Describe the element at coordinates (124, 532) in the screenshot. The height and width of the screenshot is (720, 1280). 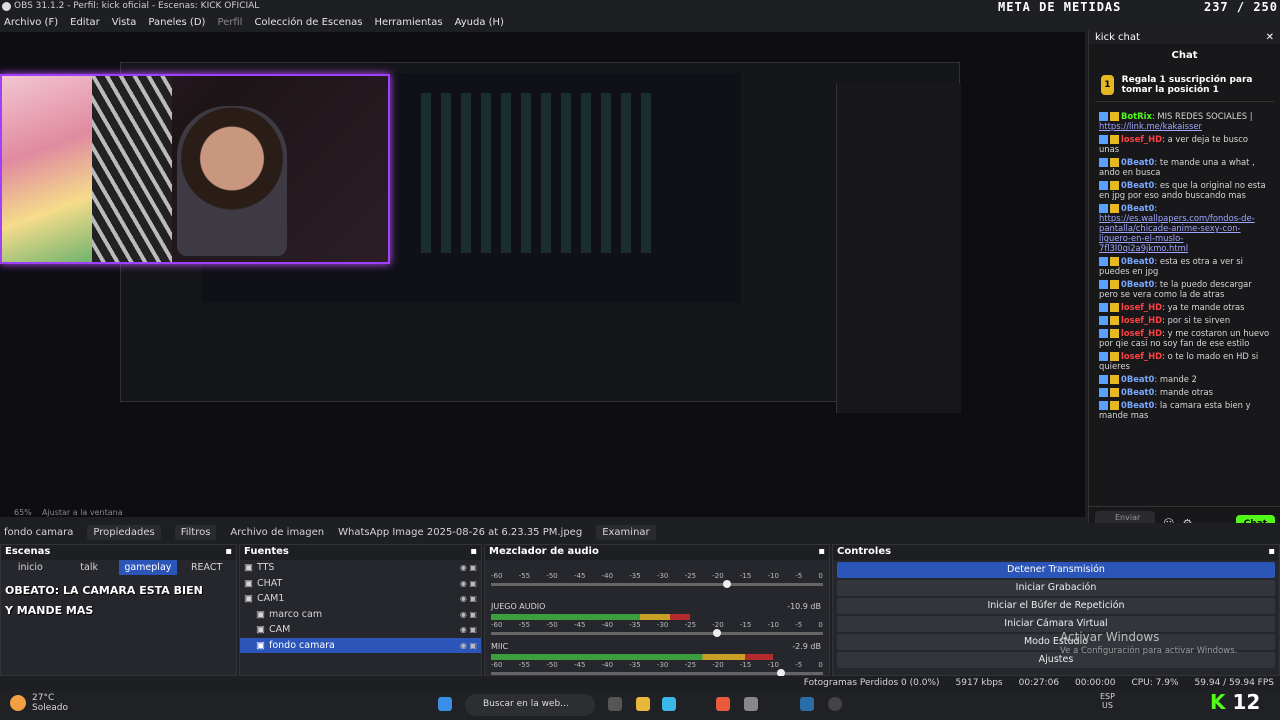
I see `properties-button: Propiedades` at that location.